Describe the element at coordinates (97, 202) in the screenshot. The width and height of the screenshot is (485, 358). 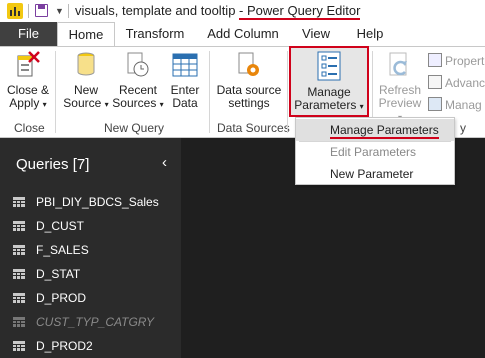
I see `query-name: PBI_DIY_BDCS_Sales` at that location.